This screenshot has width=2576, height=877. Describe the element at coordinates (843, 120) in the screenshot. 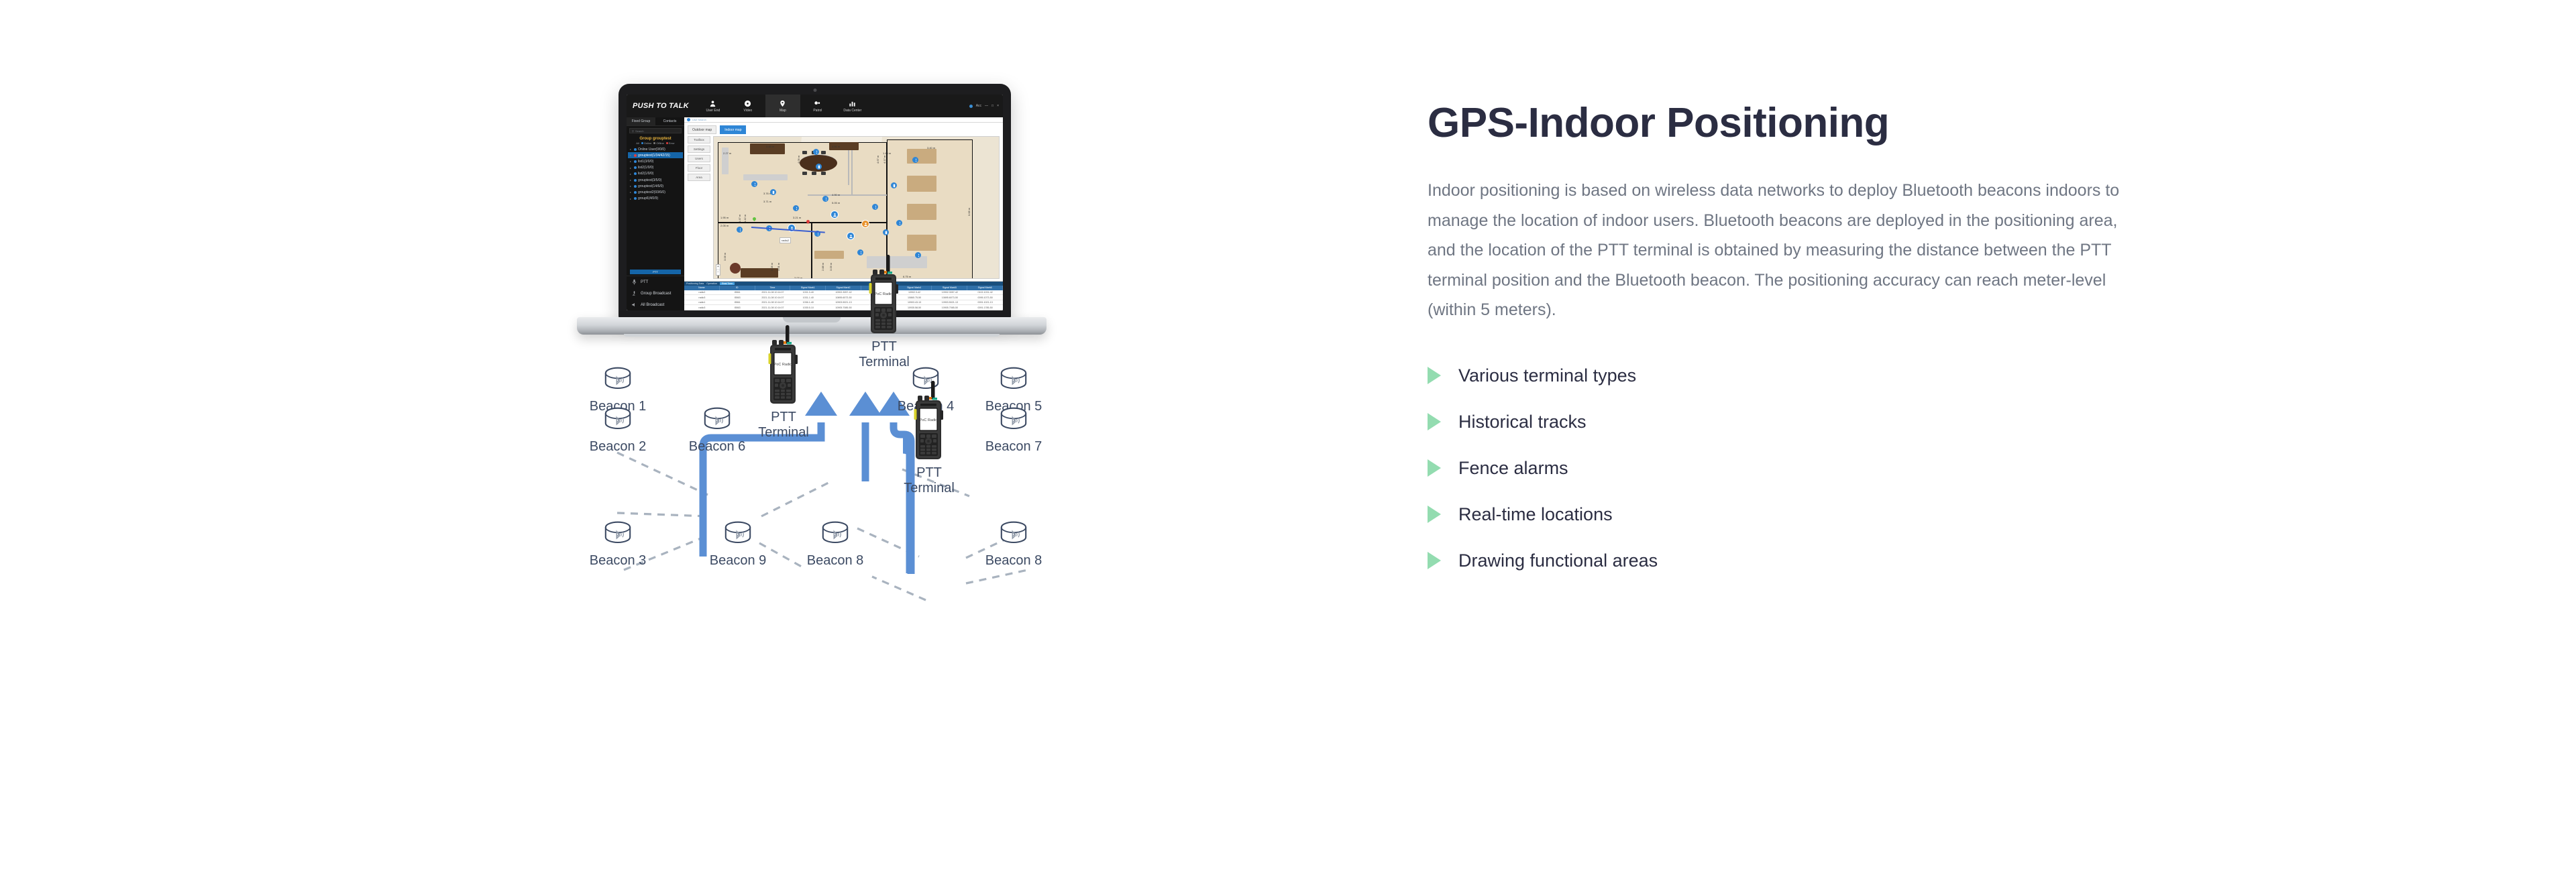

I see `map-url-bar: Use Search` at that location.